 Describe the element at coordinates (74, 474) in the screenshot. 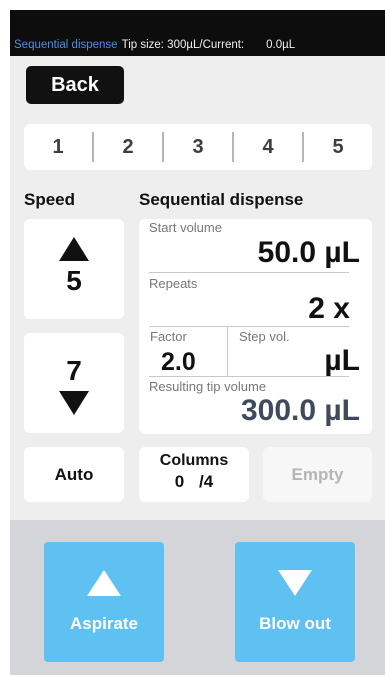

I see `auto-button: Auto` at that location.